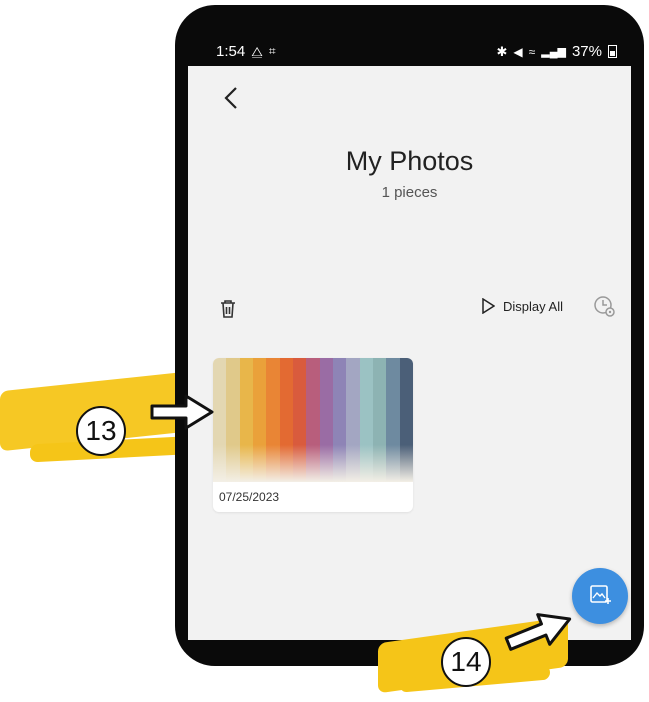  Describe the element at coordinates (586, 51) in the screenshot. I see `battery-percent: 37%` at that location.